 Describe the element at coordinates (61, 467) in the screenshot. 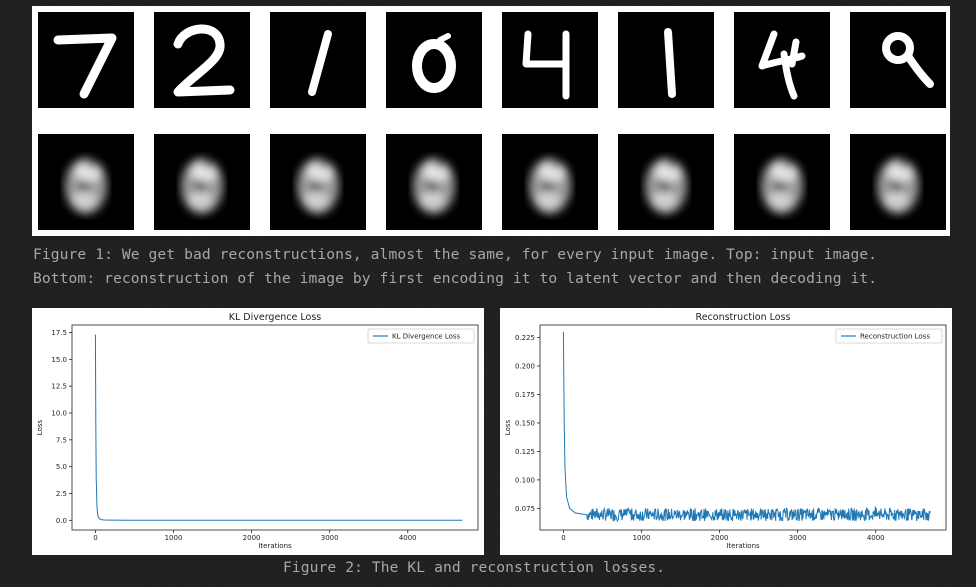

I see `y-tick-label: 5.0` at that location.